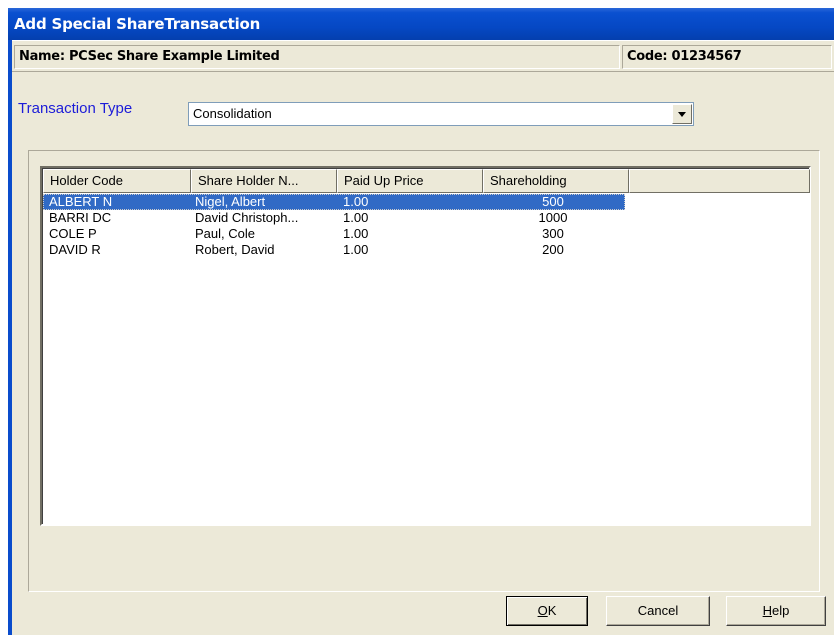 The image size is (834, 635). I want to click on help-mnemonic: H, so click(767, 610).